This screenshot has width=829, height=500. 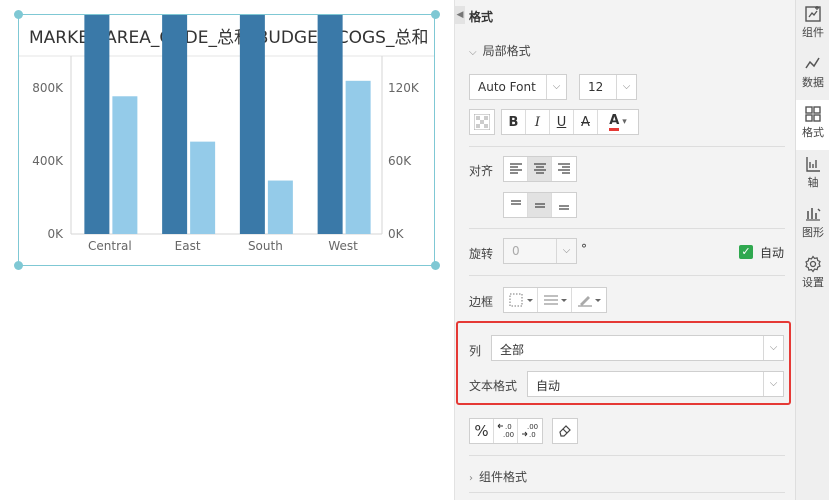 I want to click on align-center-button, so click(x=540, y=169).